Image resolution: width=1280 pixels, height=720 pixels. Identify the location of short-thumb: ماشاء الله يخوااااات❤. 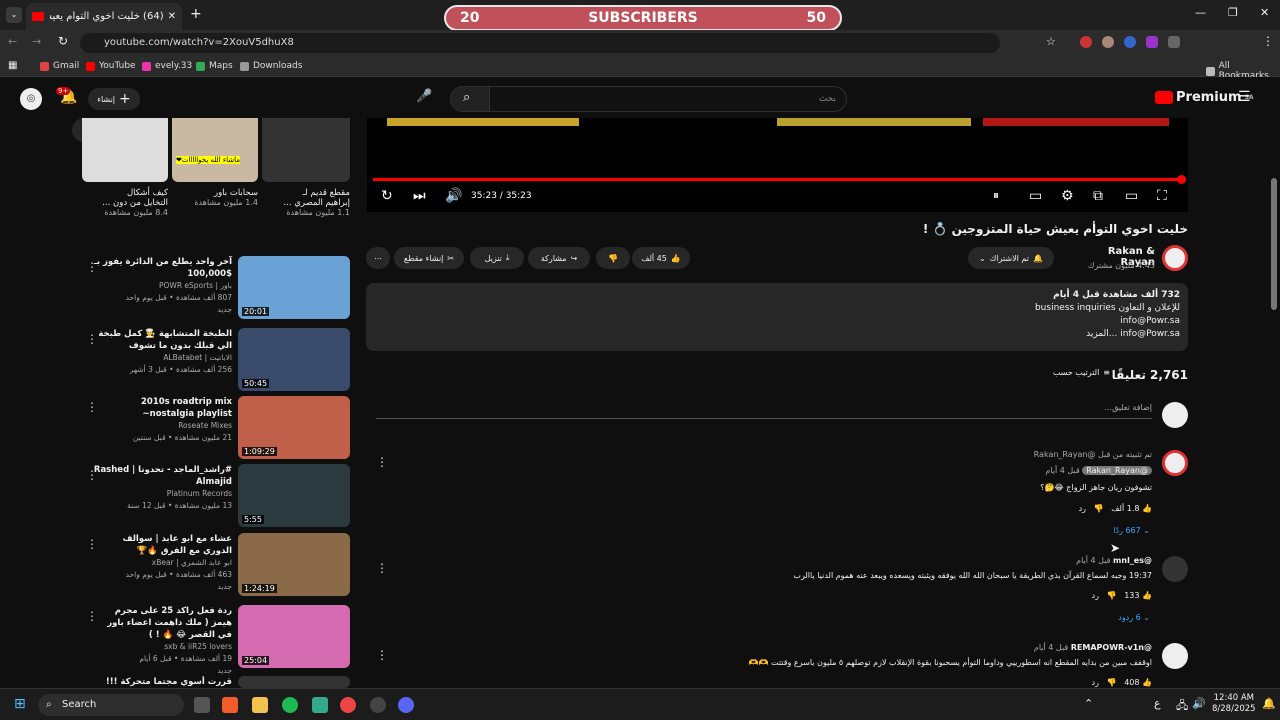
(215, 150).